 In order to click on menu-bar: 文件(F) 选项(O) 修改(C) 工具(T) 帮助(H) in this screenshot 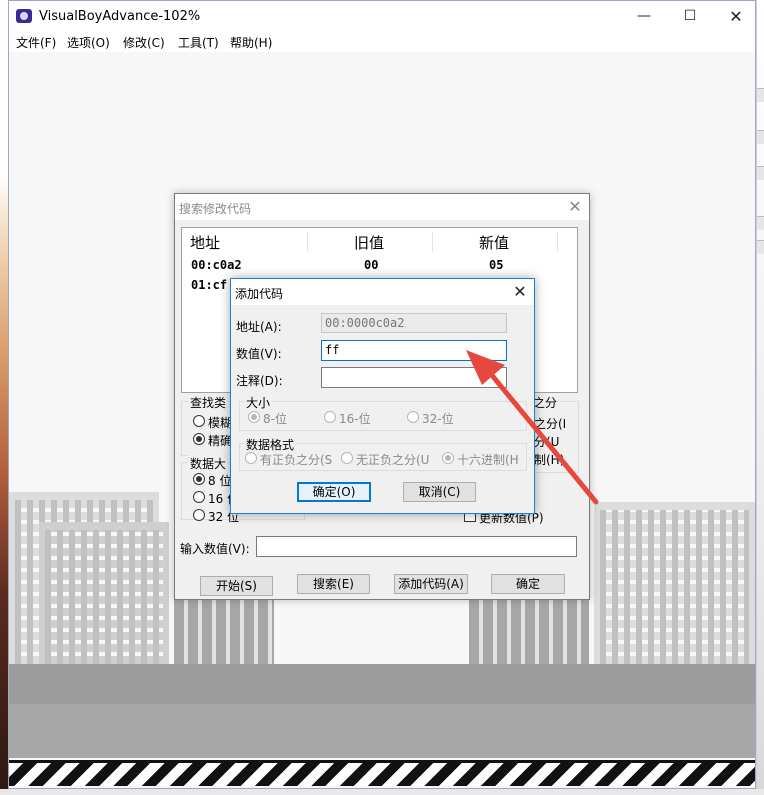, I will do `click(382, 42)`.